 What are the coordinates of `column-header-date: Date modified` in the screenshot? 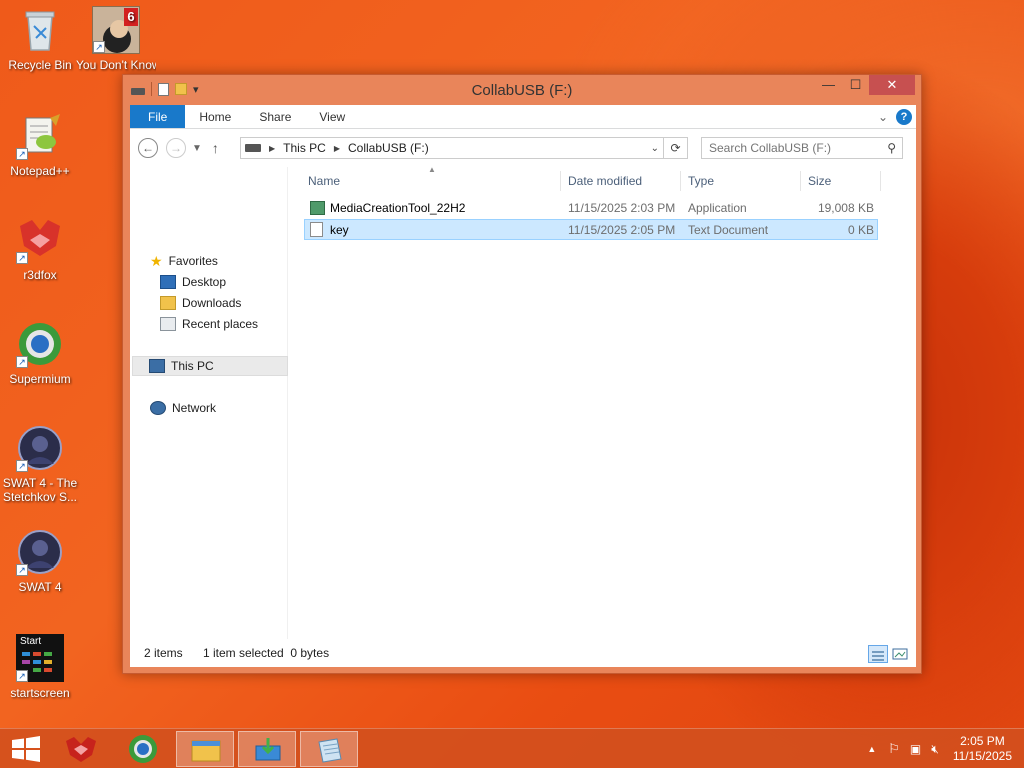 It's located at (605, 181).